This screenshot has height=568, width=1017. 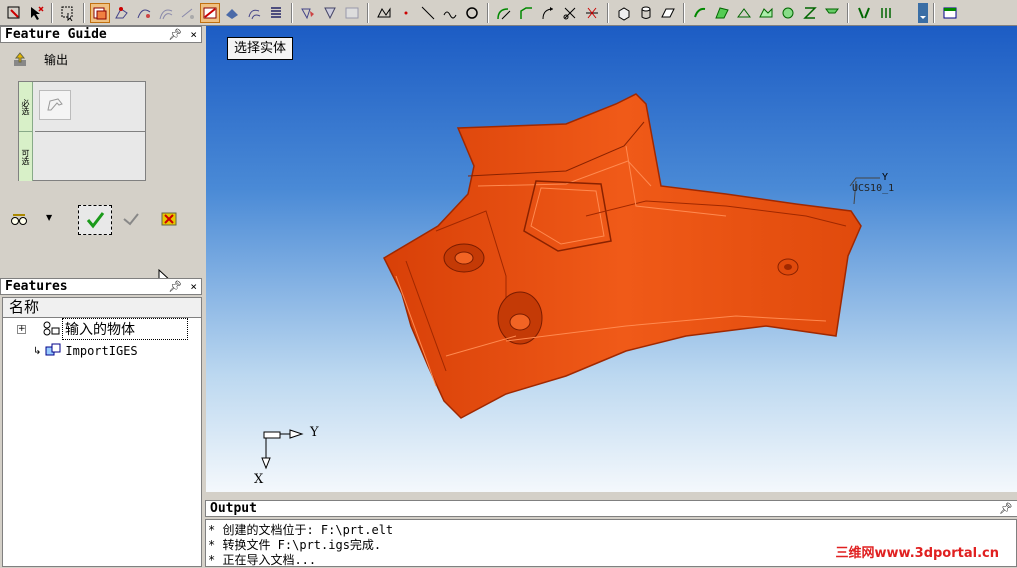 What do you see at coordinates (232, 13) in the screenshot?
I see `move-icon` at bounding box center [232, 13].